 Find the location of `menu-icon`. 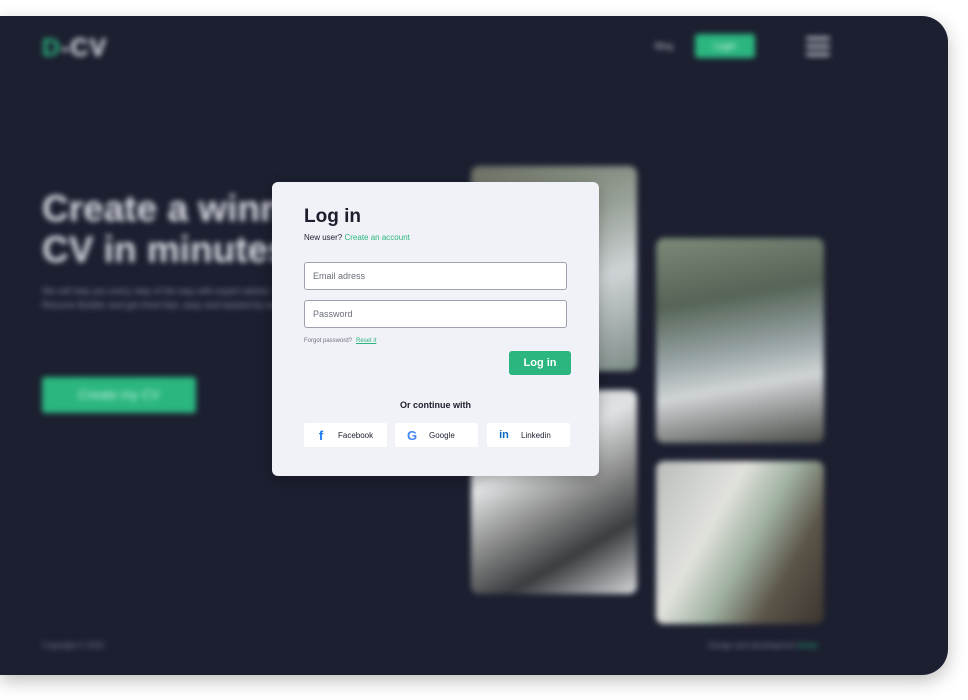

menu-icon is located at coordinates (818, 47).